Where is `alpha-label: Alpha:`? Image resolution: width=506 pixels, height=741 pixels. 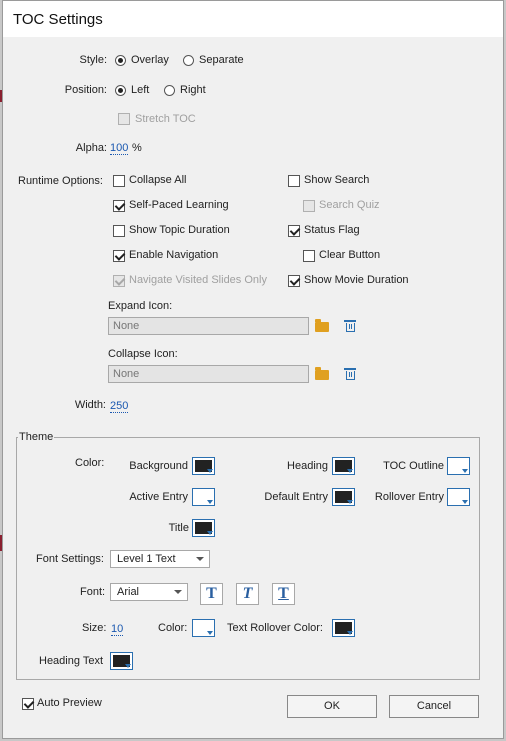 alpha-label: Alpha: is located at coordinates (91, 148).